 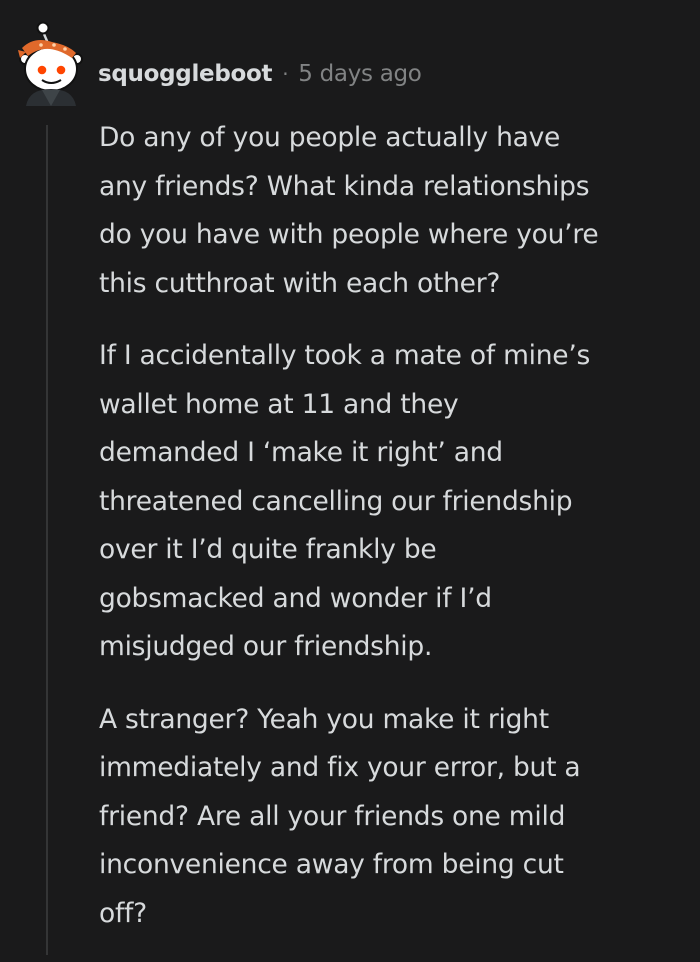 What do you see at coordinates (331, 864) in the screenshot?
I see `comment-line: inconvenience away from being cut` at bounding box center [331, 864].